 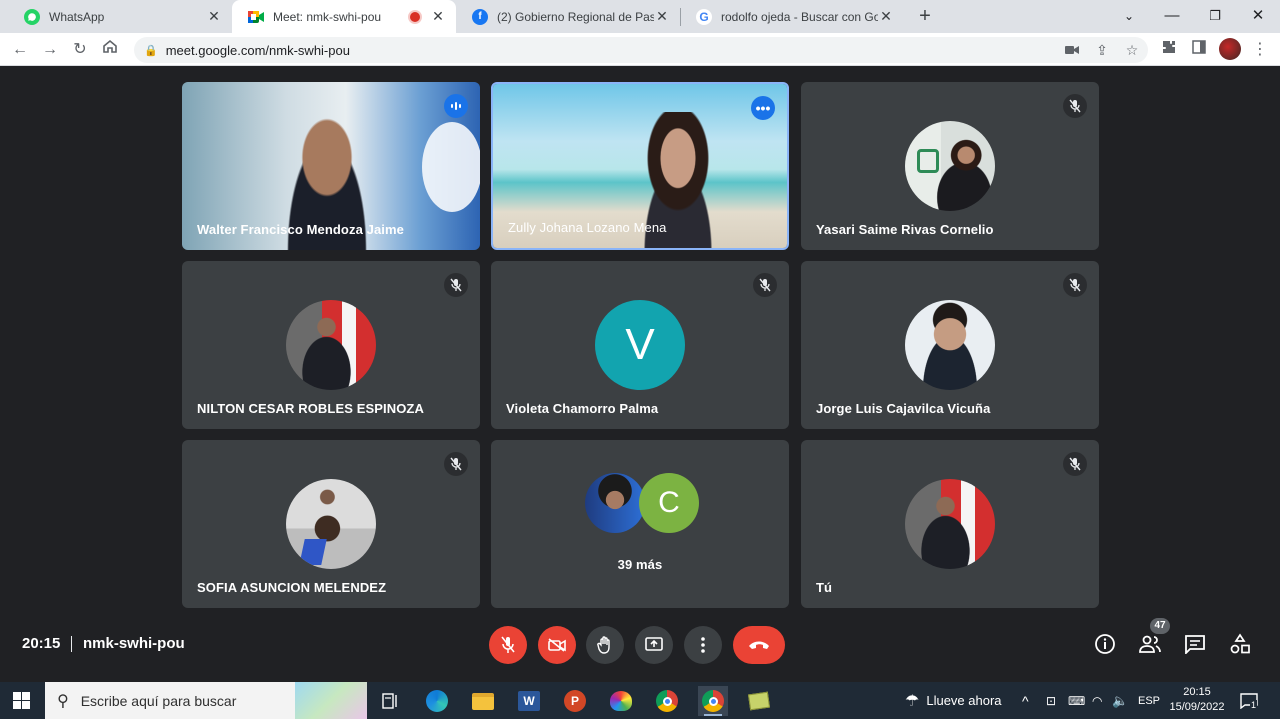 I want to click on participant-name: Yasari Saime Rivas Cornelio, so click(x=905, y=229).